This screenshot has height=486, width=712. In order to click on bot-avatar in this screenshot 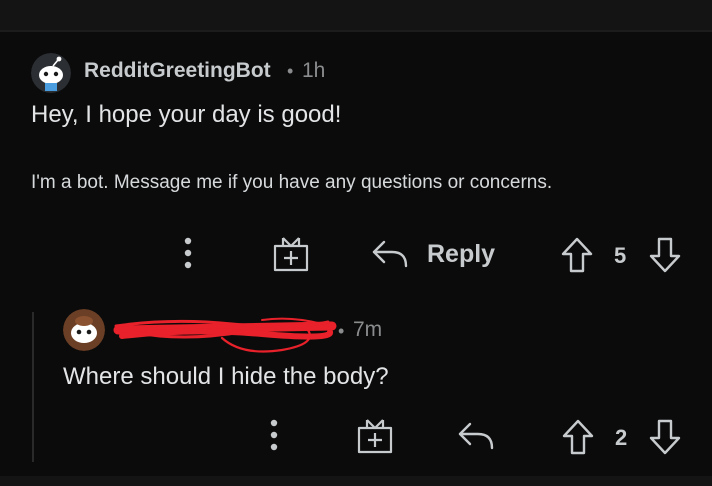, I will do `click(51, 73)`.